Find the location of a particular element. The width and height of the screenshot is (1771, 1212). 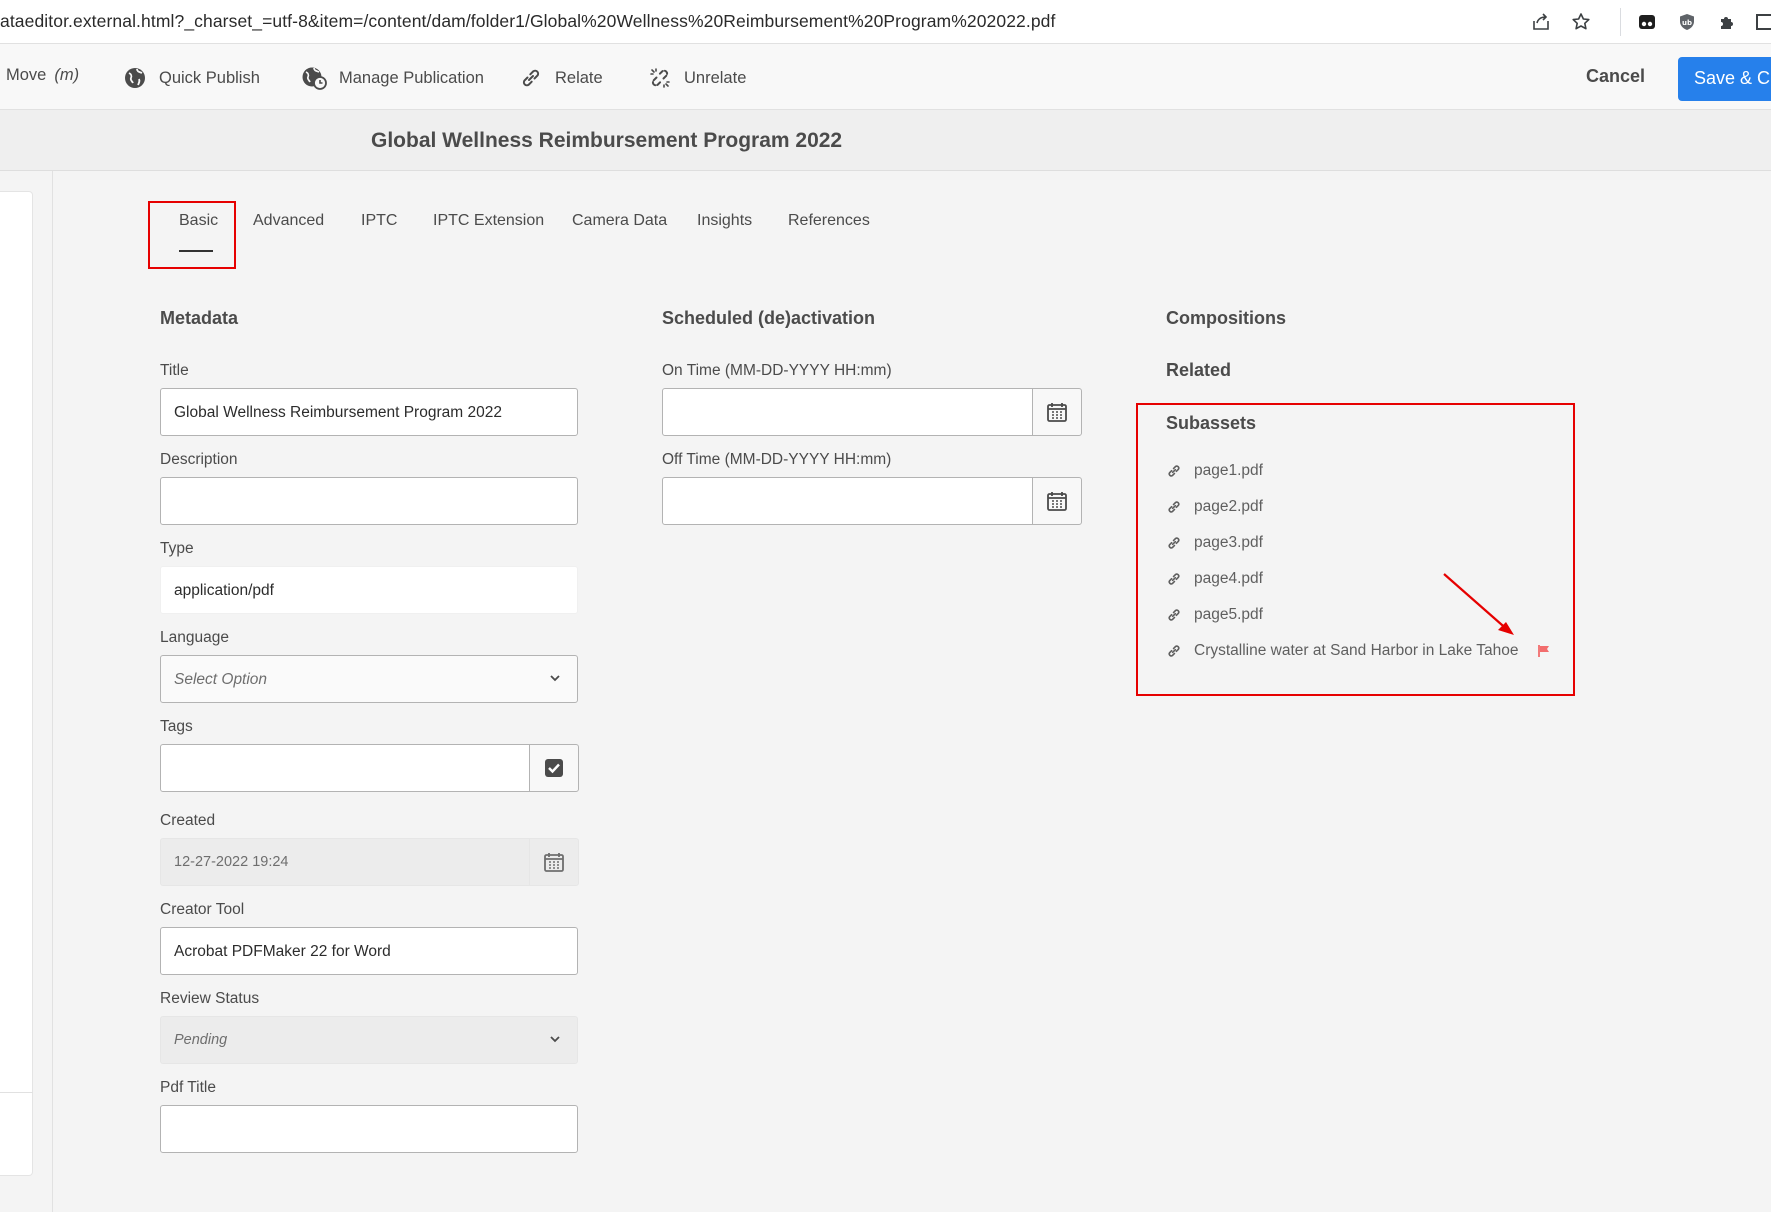

created-calendar-button is located at coordinates (554, 862).